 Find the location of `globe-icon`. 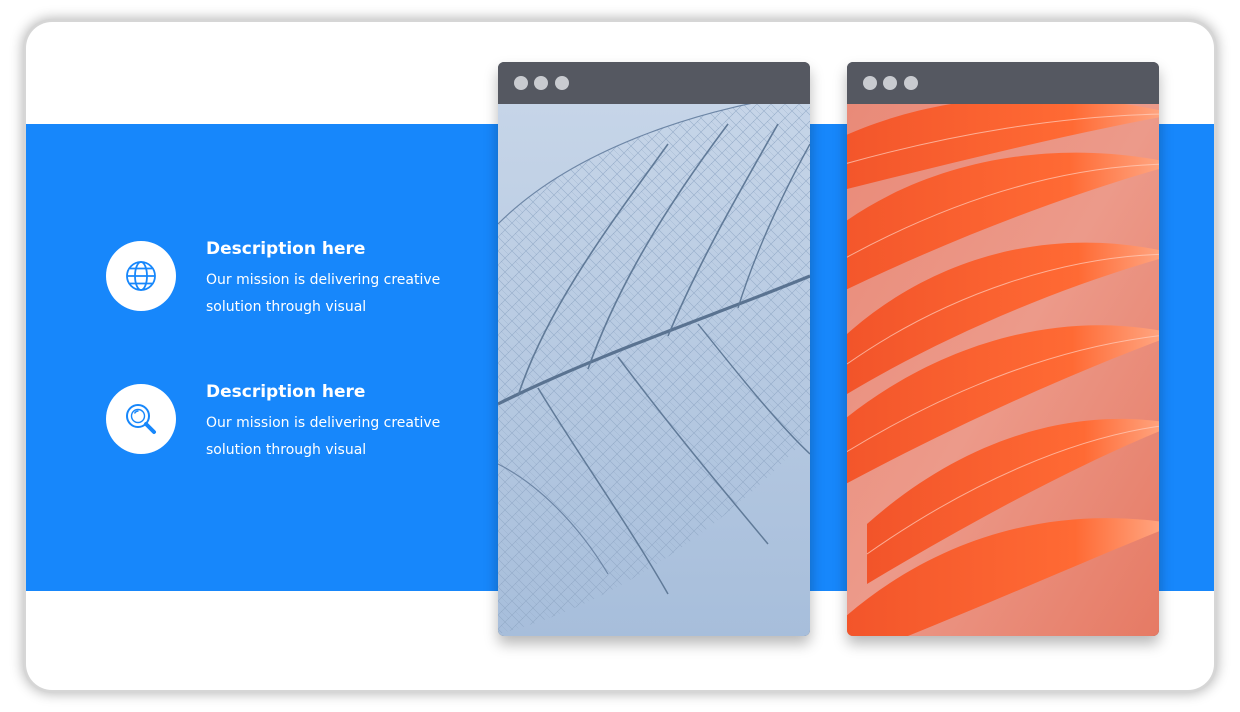

globe-icon is located at coordinates (141, 276).